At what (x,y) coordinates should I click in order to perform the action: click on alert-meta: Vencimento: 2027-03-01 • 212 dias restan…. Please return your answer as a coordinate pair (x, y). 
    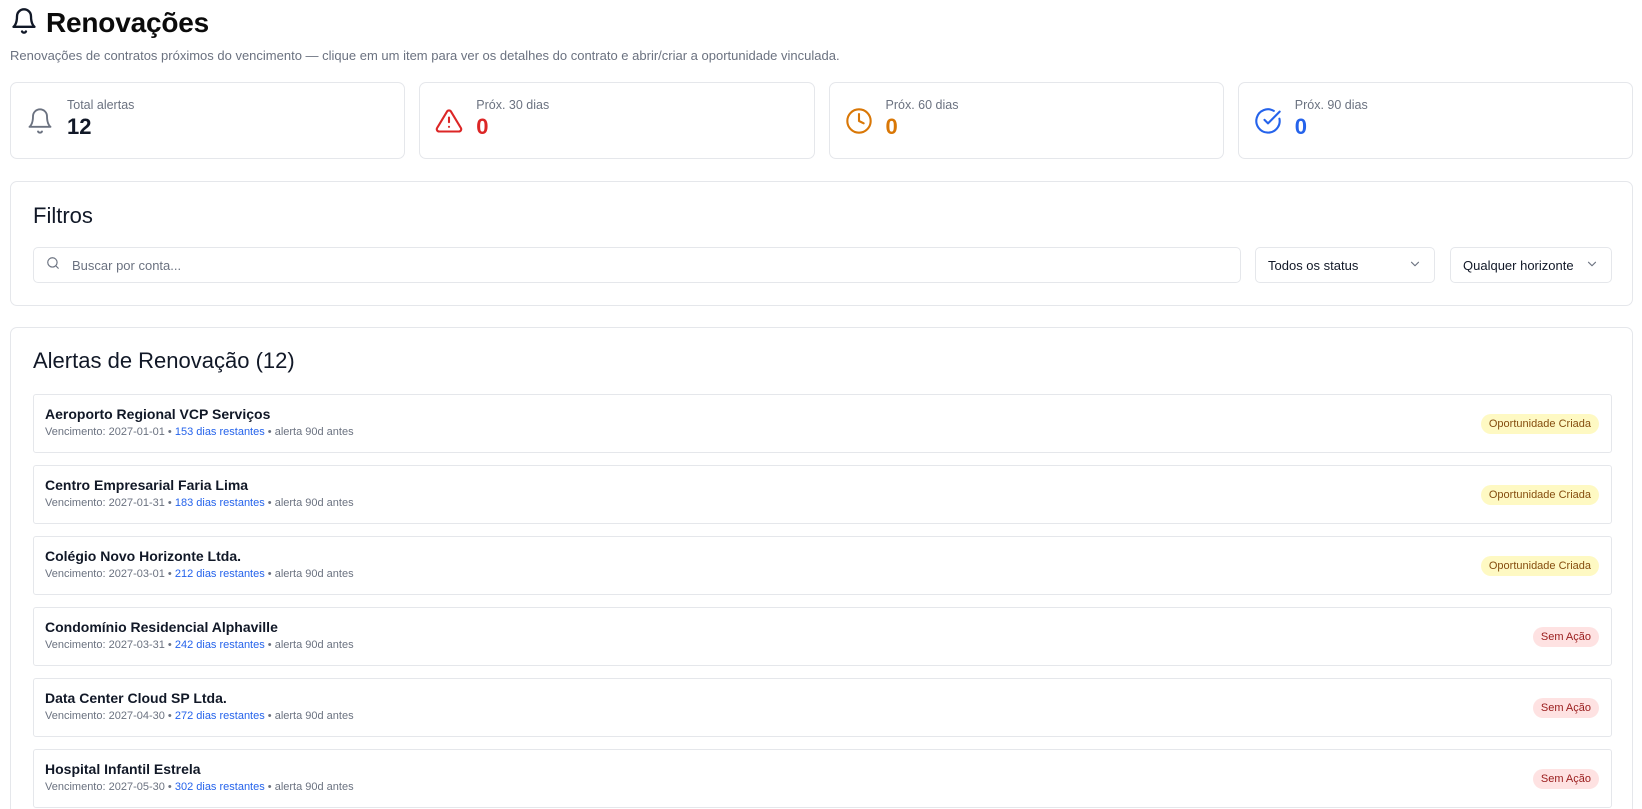
    Looking at the image, I should click on (199, 574).